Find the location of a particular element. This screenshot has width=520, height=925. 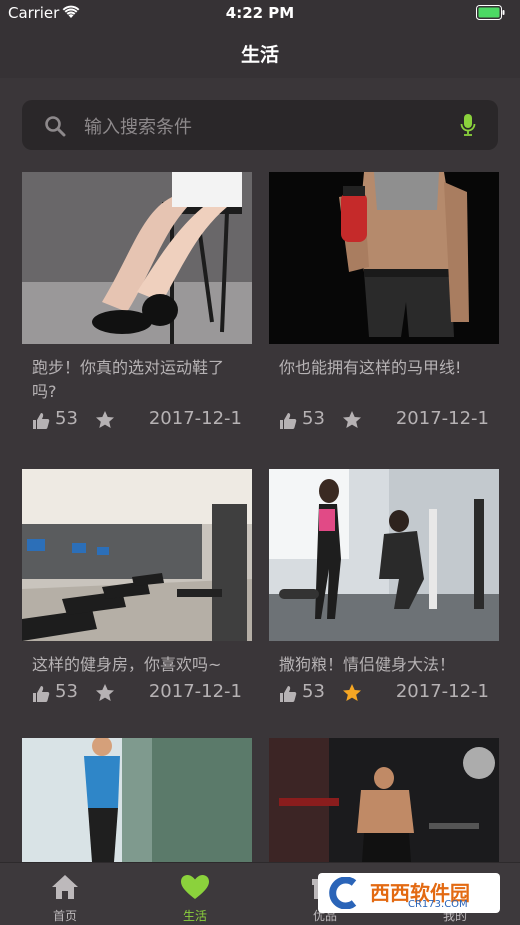

article-image-runner is located at coordinates (137, 800).